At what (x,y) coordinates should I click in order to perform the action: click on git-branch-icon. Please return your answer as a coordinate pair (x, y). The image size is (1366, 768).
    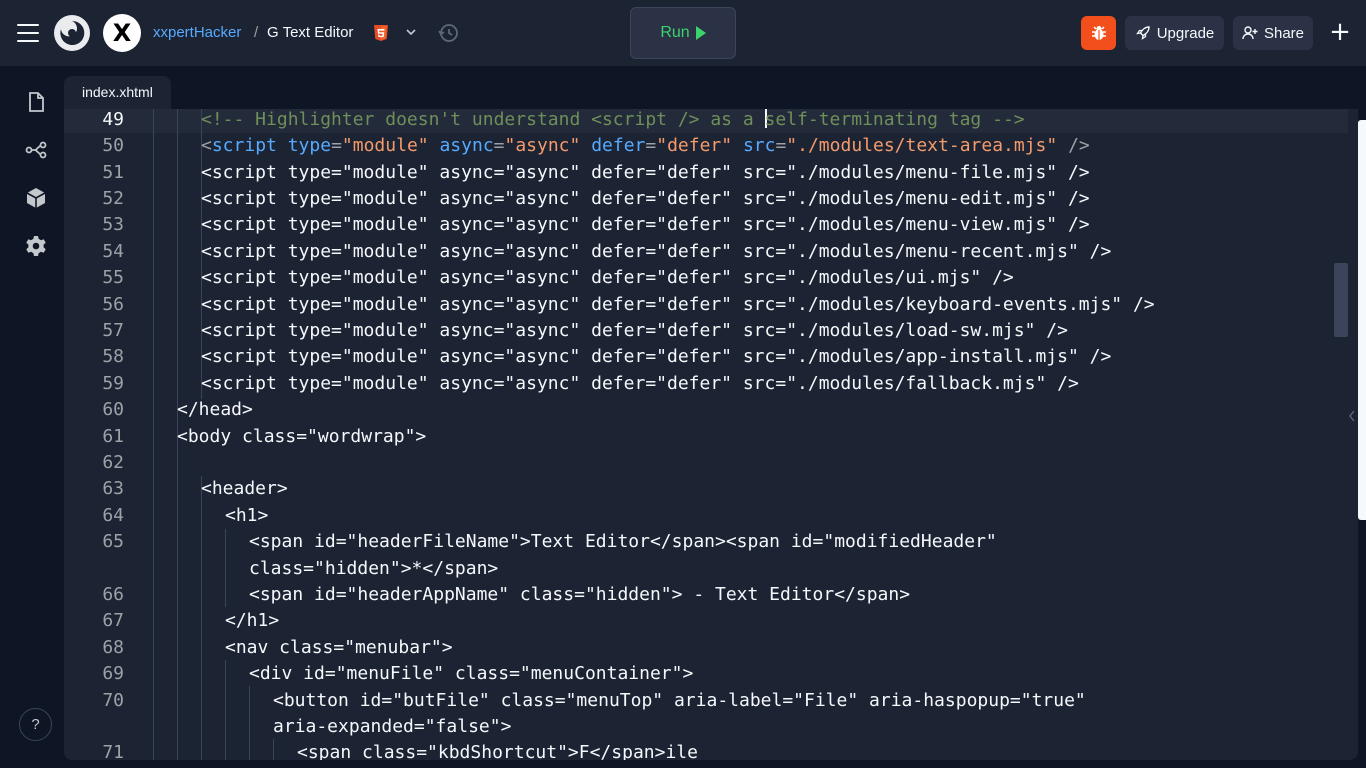
    Looking at the image, I should click on (36, 150).